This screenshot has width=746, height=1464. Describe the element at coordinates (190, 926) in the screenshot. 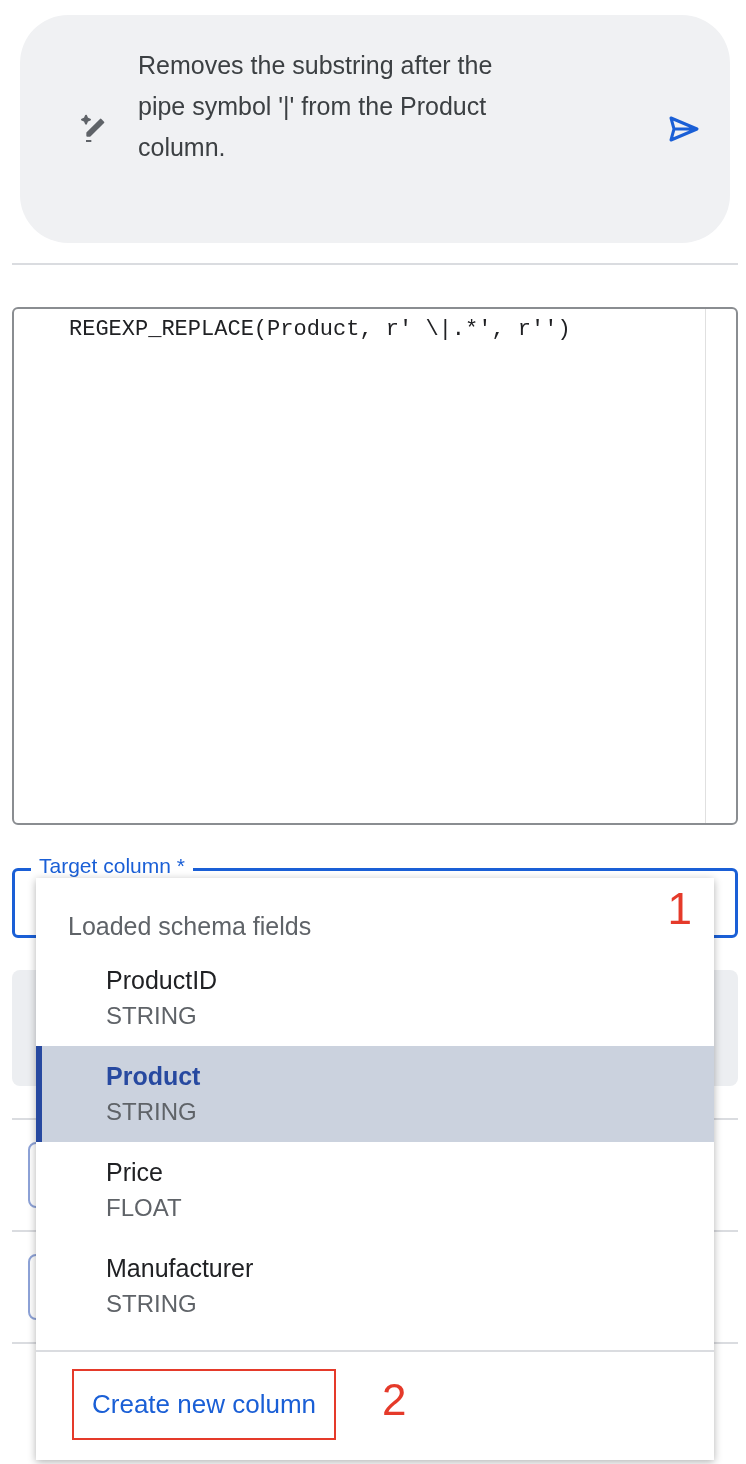

I see `menu-header: Loaded schema fields` at that location.